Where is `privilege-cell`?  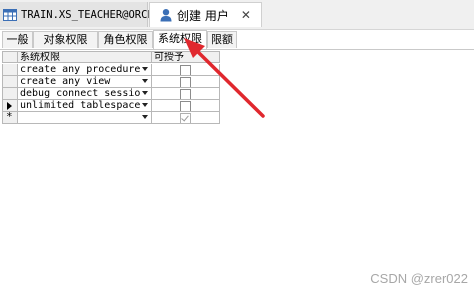 privilege-cell is located at coordinates (85, 118).